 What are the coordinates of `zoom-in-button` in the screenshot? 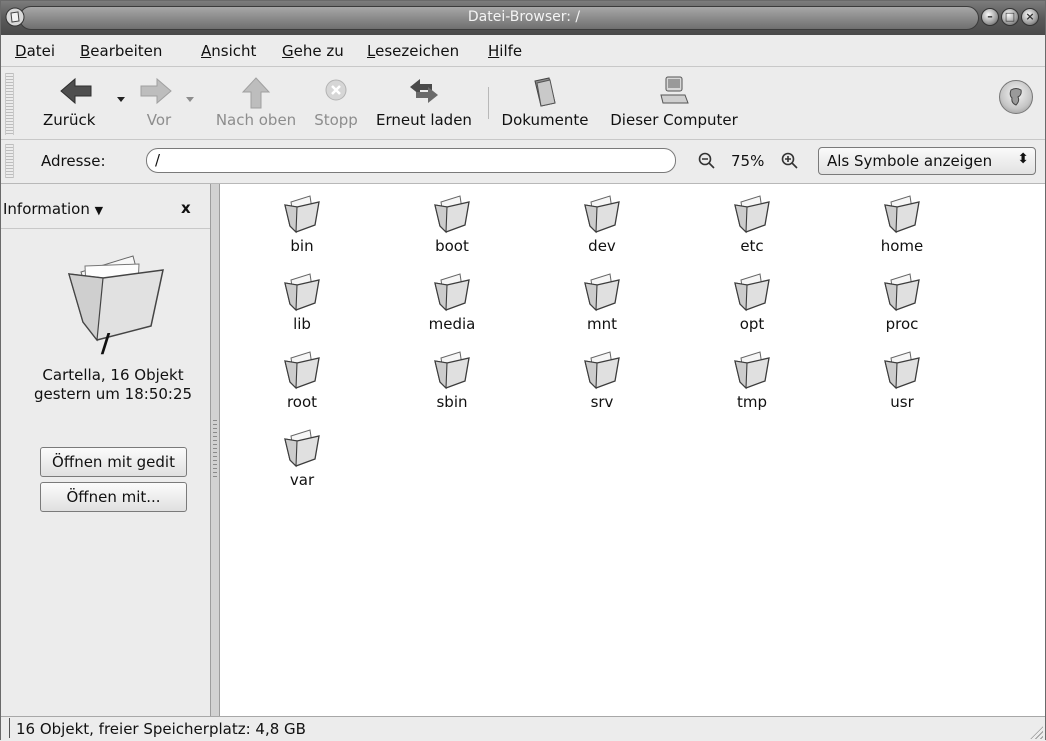 It's located at (790, 163).